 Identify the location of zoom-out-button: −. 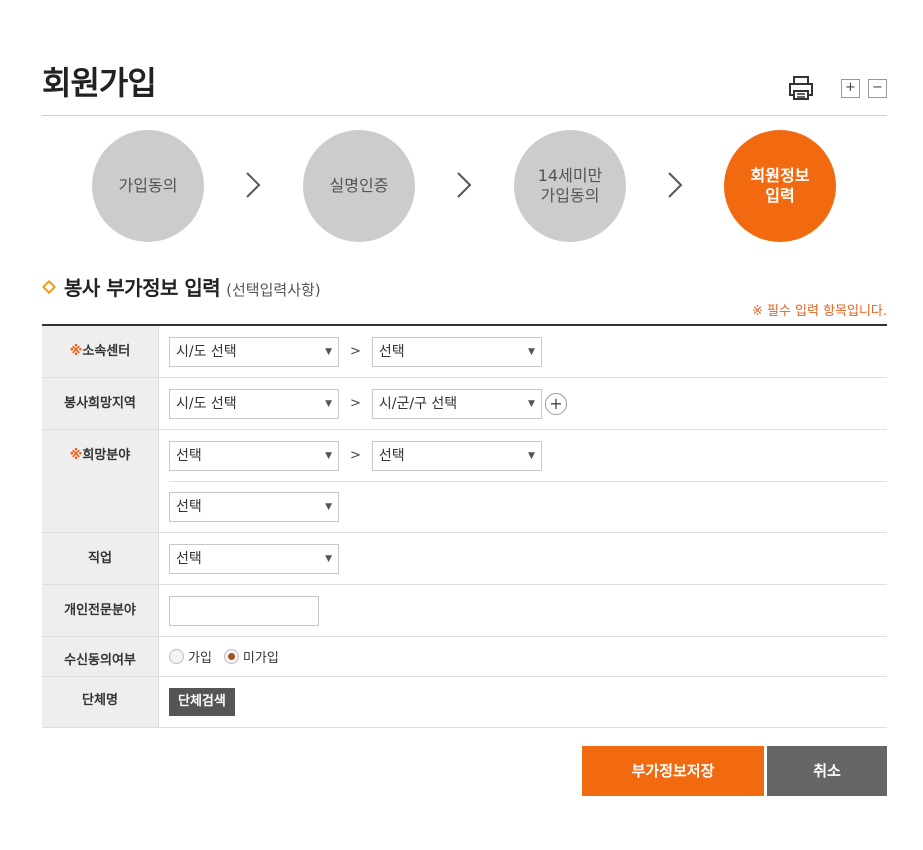
(877, 88).